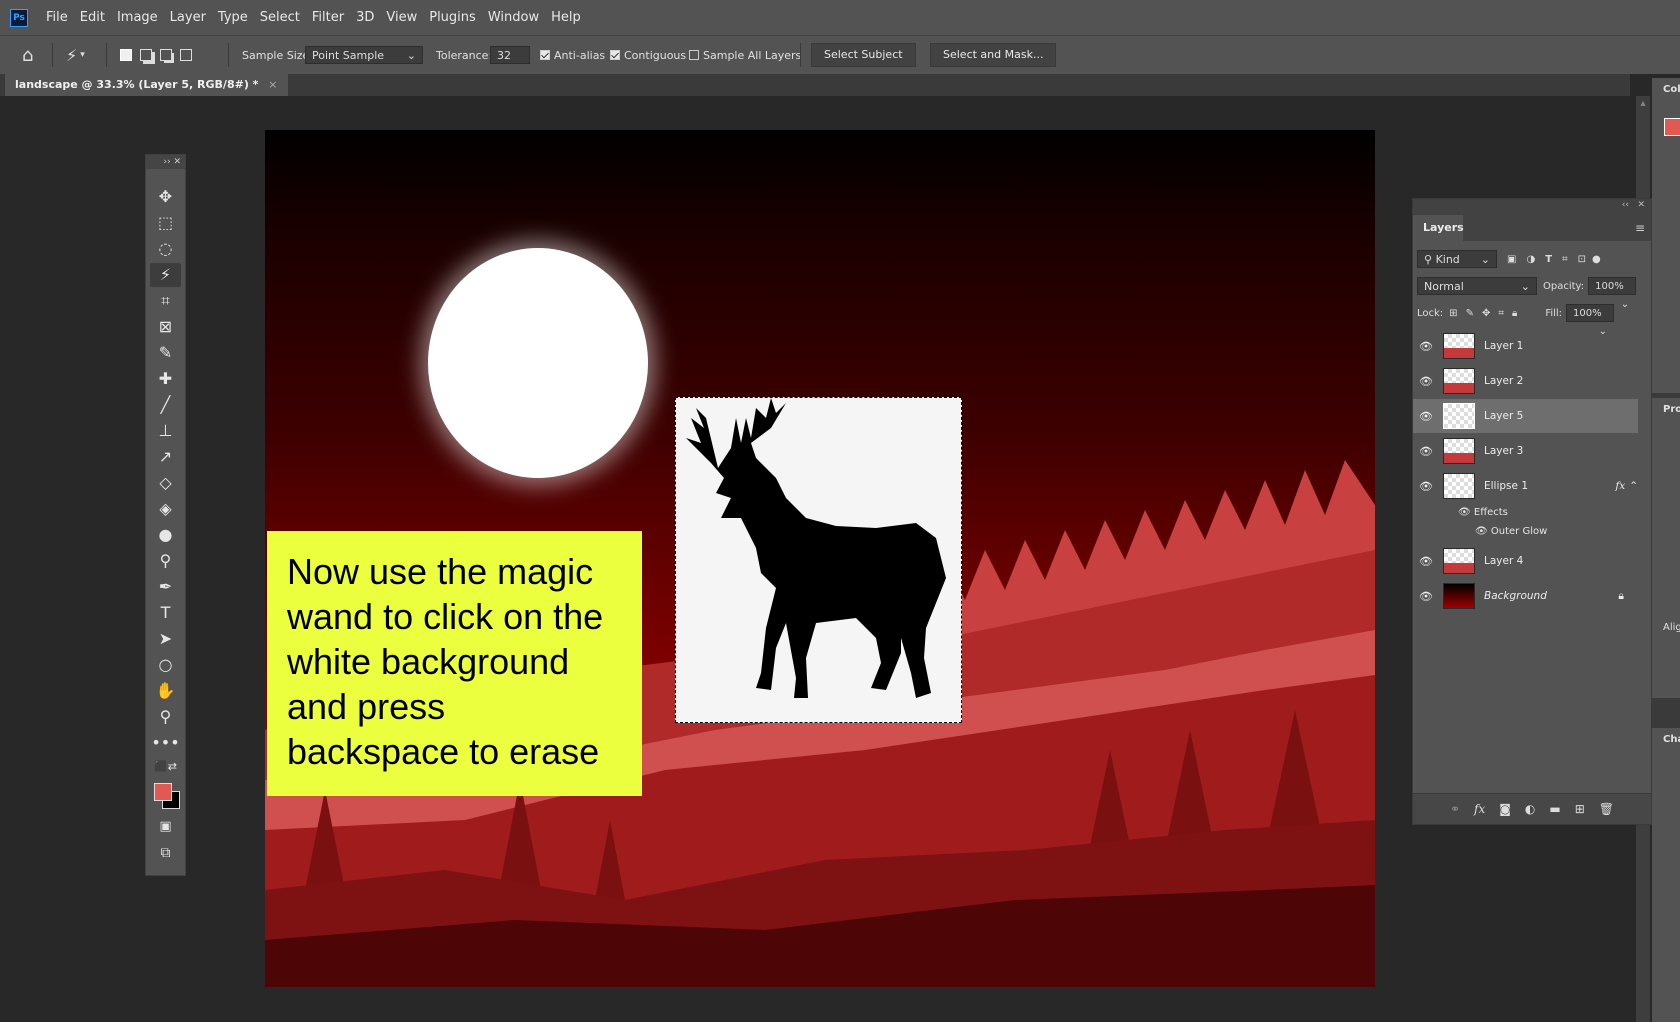  Describe the element at coordinates (818, 560) in the screenshot. I see `deer-layer-selection` at that location.